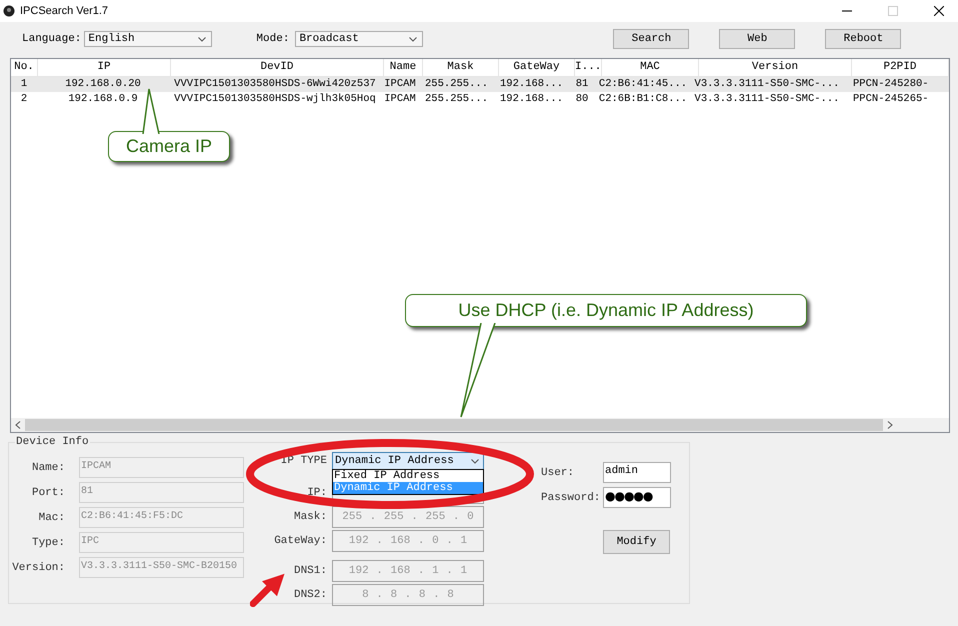 The image size is (958, 626). I want to click on user-field: admin, so click(637, 472).